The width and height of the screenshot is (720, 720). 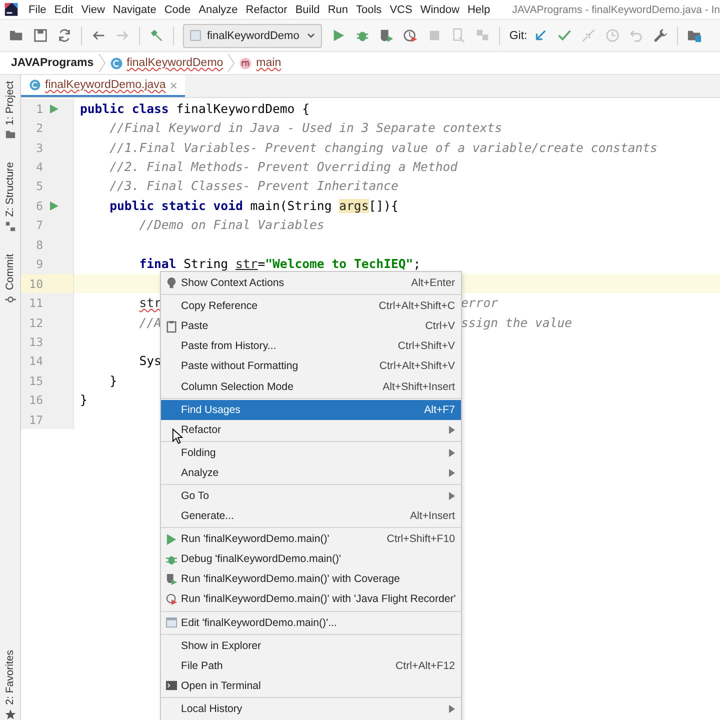 What do you see at coordinates (440, 10) in the screenshot?
I see `menu-bar-item: Window` at bounding box center [440, 10].